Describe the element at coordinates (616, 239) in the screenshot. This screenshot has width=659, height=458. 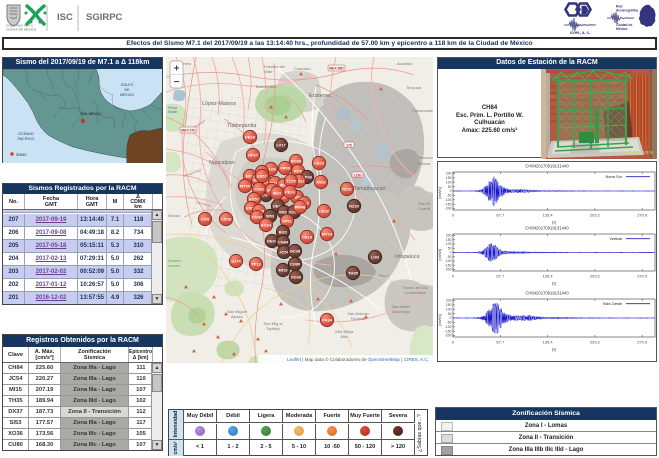
I see `svg-text: Vertical` at that location.